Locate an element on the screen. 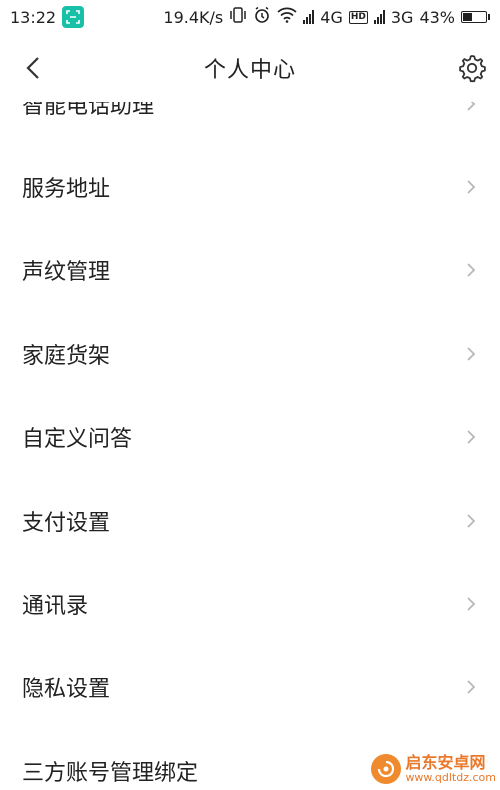 Image resolution: width=500 pixels, height=790 pixels. battery-icon is located at coordinates (475, 17).